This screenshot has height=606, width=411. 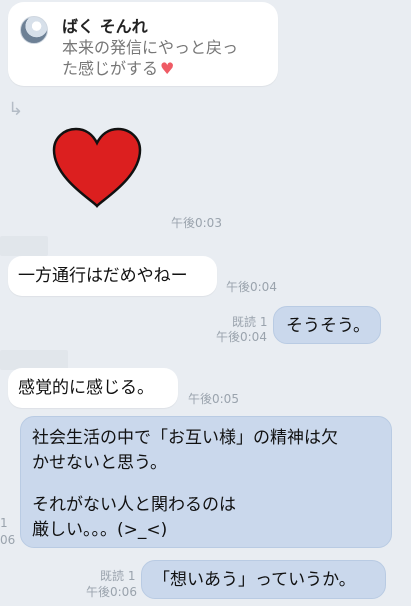 What do you see at coordinates (185, 438) in the screenshot?
I see `message-line: 社会生活の中で「お互い様」の精神は欠` at bounding box center [185, 438].